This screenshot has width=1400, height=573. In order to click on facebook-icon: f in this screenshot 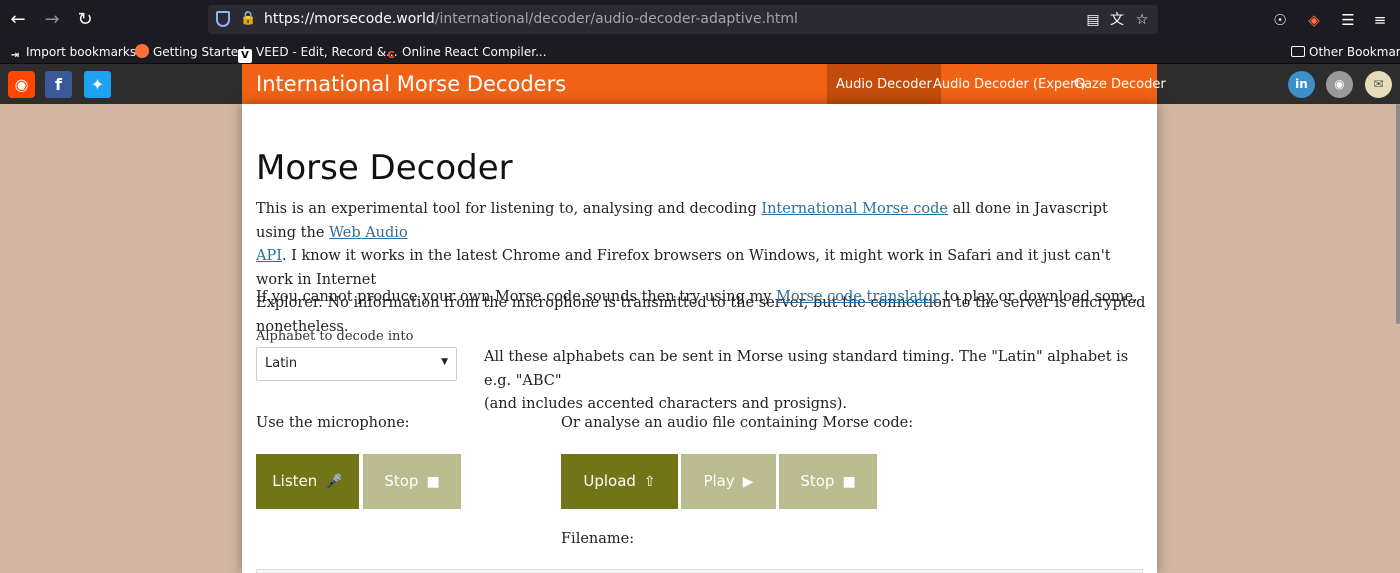, I will do `click(58, 84)`.